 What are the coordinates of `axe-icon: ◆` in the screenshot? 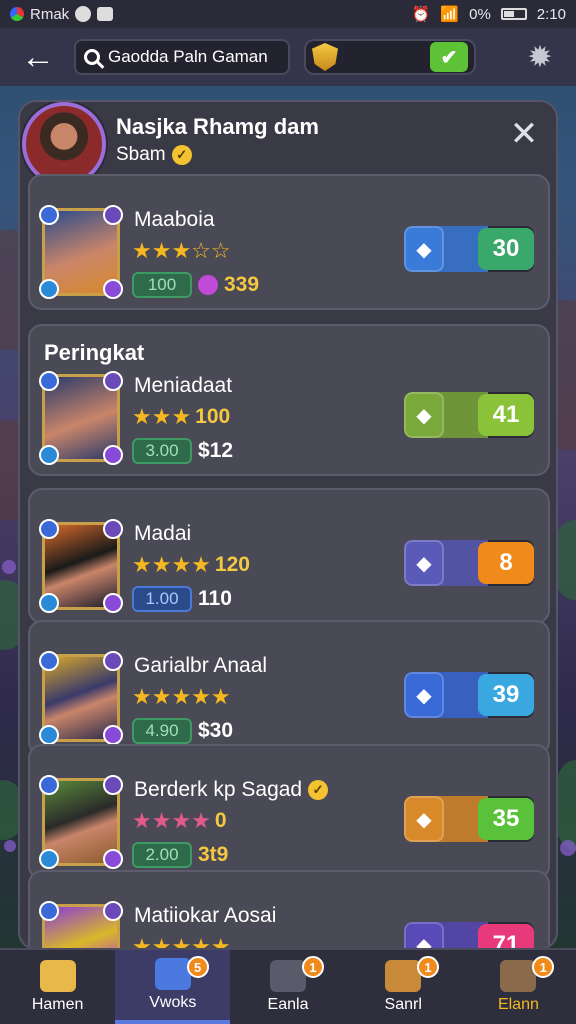 It's located at (424, 695).